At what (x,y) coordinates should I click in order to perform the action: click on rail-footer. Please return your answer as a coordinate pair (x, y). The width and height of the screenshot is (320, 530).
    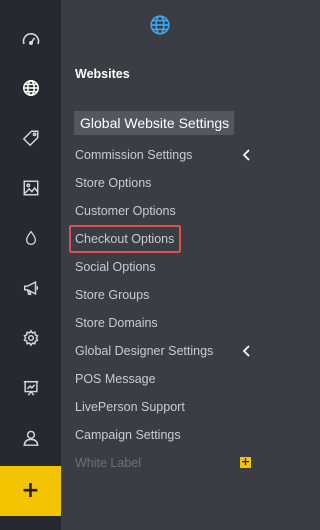
    Looking at the image, I should click on (30, 523).